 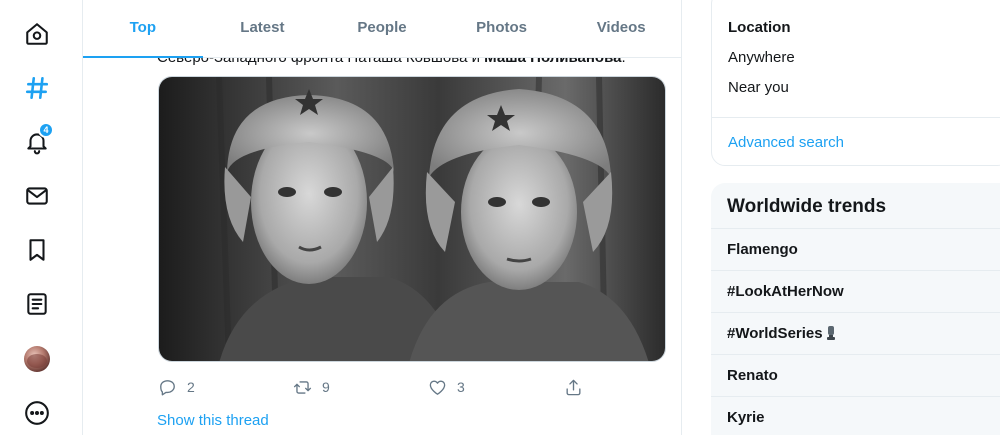 What do you see at coordinates (191, 387) in the screenshot?
I see `reply-count: 2` at bounding box center [191, 387].